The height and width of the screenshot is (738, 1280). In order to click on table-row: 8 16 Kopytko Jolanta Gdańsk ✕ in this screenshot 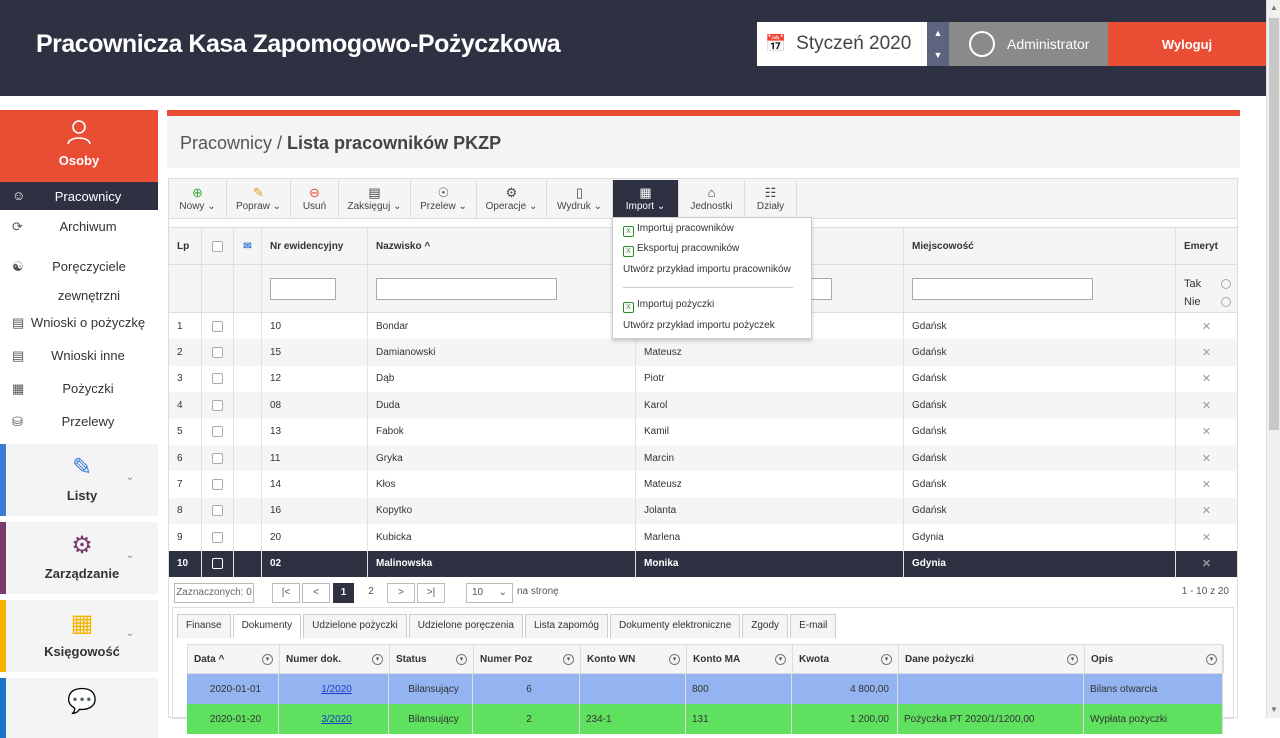, I will do `click(703, 511)`.